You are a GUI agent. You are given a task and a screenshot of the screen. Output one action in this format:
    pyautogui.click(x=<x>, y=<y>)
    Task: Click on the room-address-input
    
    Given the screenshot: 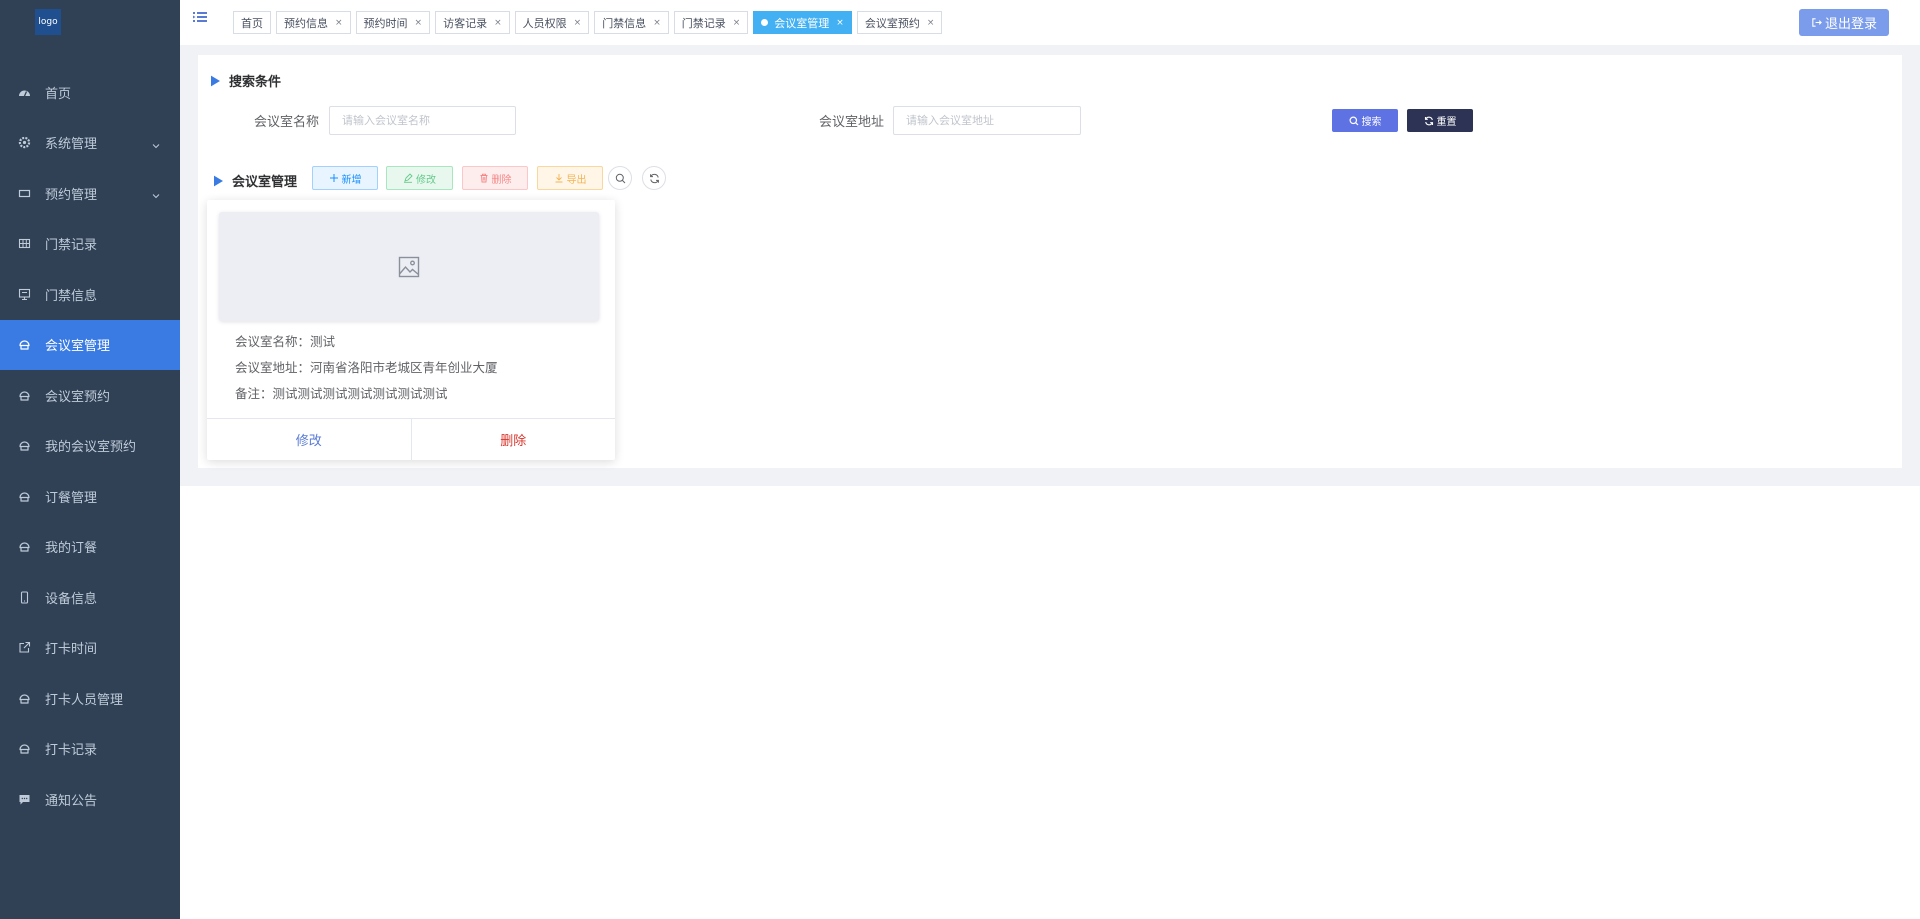 What is the action you would take?
    pyautogui.click(x=987, y=120)
    